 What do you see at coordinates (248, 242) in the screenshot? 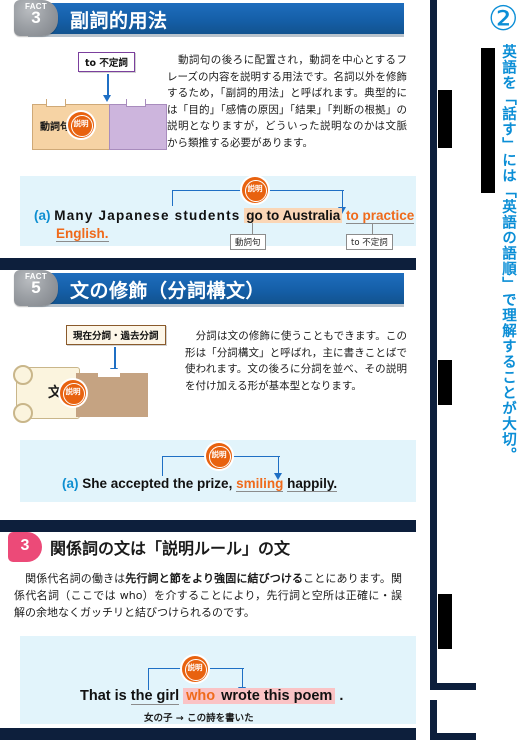
I see `example-tag-left: 動詞句` at bounding box center [248, 242].